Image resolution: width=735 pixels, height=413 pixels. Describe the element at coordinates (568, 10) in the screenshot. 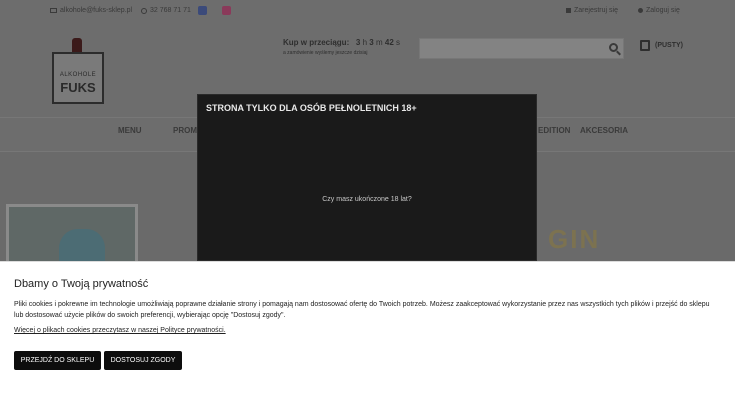

I see `lock-icon` at that location.